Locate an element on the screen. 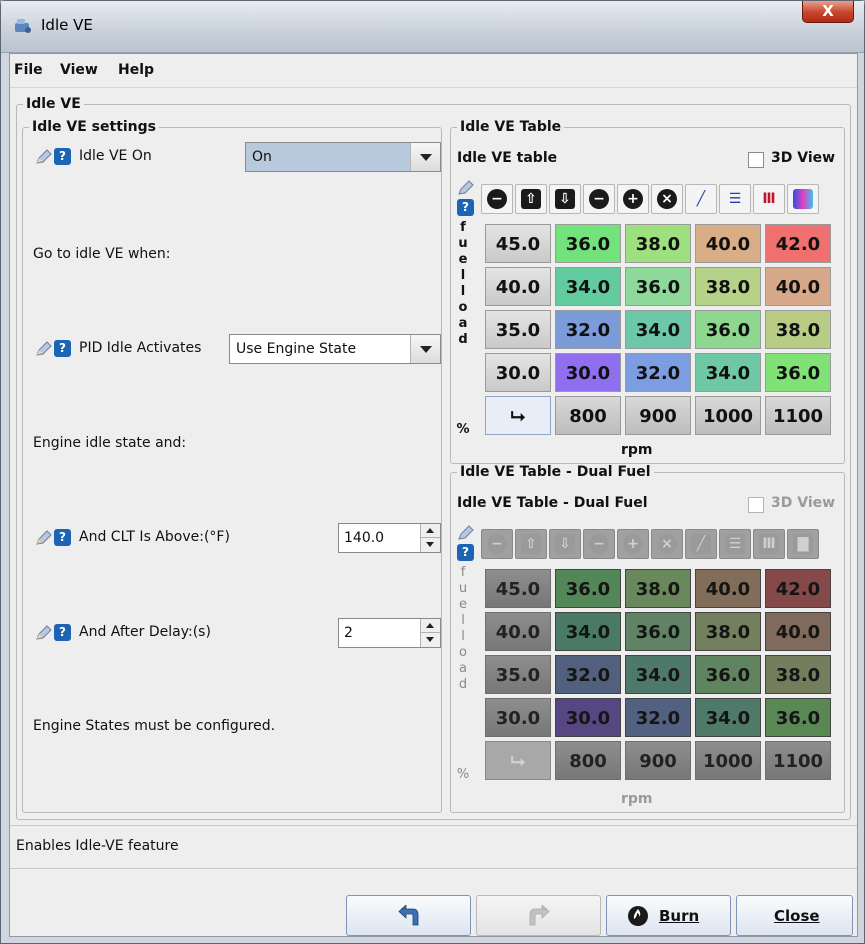  idle-ve-on-select: On is located at coordinates (343, 157).